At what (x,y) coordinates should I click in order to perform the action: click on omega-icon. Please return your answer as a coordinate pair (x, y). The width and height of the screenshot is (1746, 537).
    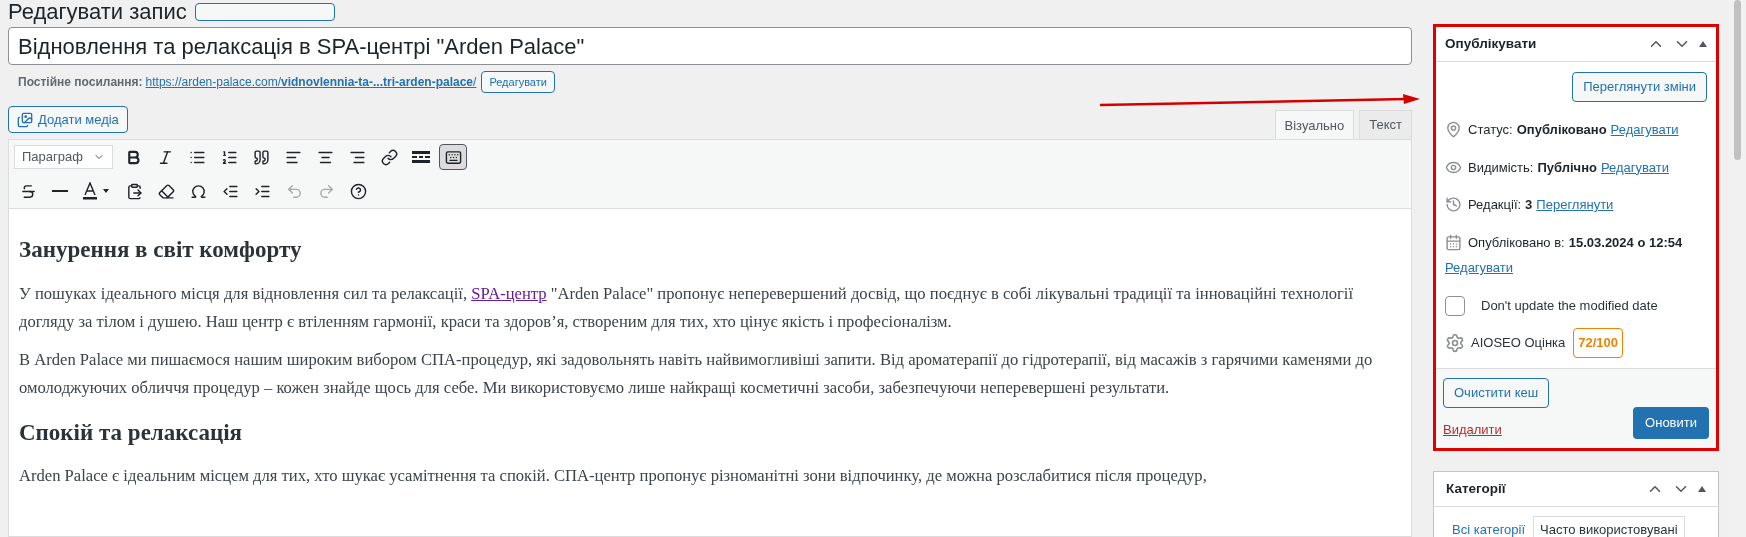
    Looking at the image, I should click on (198, 191).